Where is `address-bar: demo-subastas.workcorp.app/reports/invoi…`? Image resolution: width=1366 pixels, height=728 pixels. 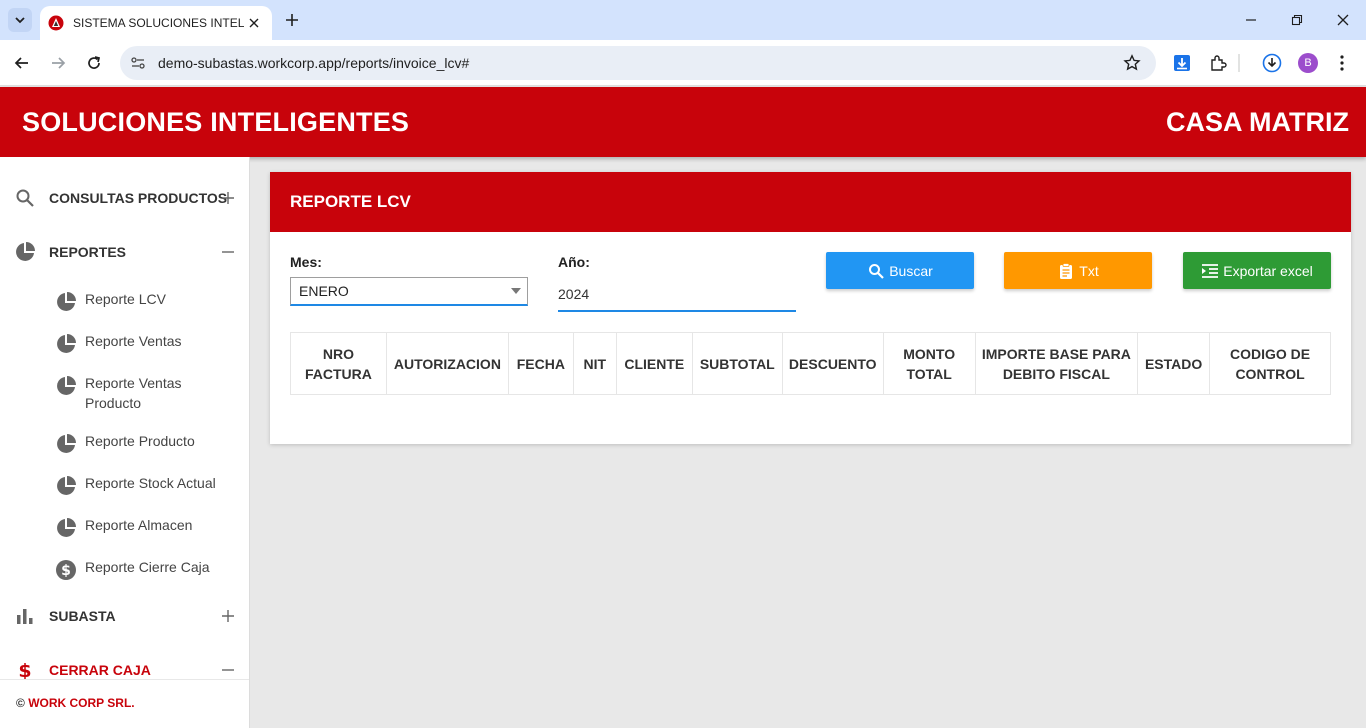
address-bar: demo-subastas.workcorp.app/reports/invoi… is located at coordinates (638, 63).